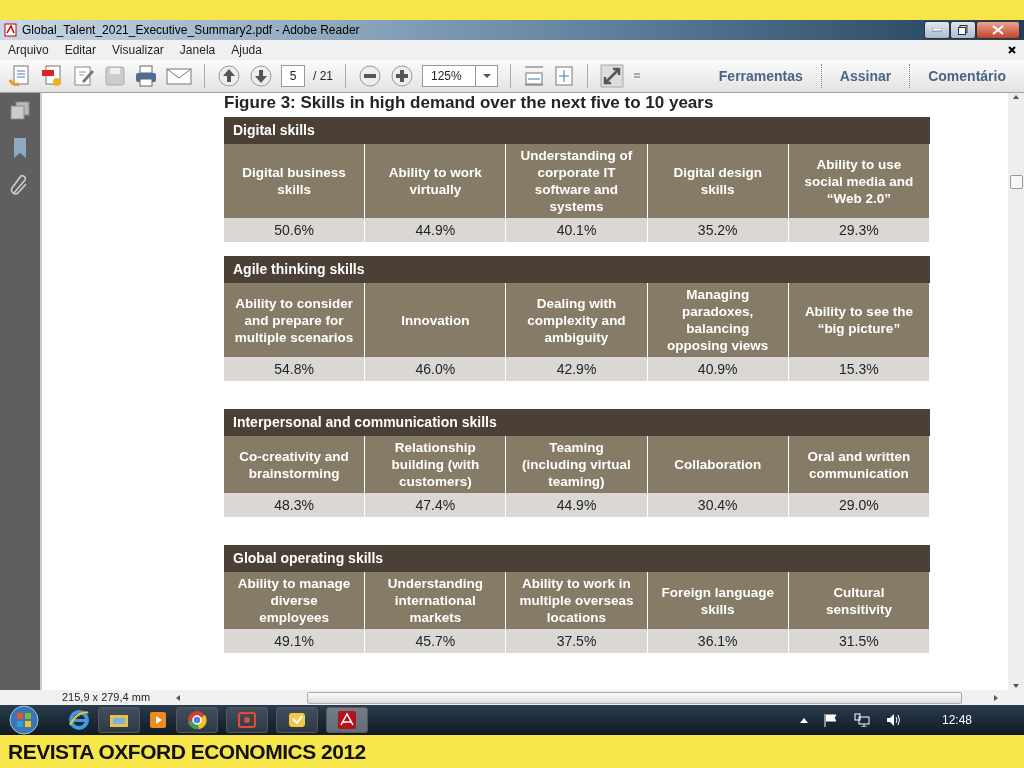 The width and height of the screenshot is (1024, 768). Describe the element at coordinates (859, 230) in the screenshot. I see `percentage-value: 29.3%` at that location.